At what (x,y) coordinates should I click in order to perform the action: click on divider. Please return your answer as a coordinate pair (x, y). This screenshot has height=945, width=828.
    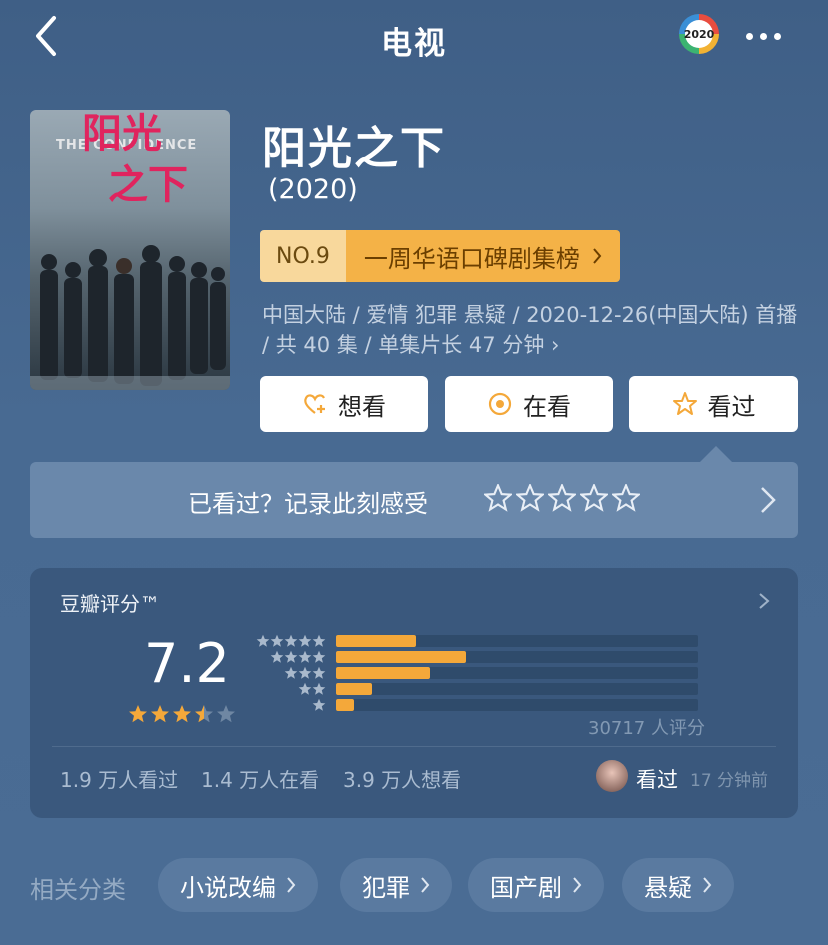
    Looking at the image, I should click on (414, 746).